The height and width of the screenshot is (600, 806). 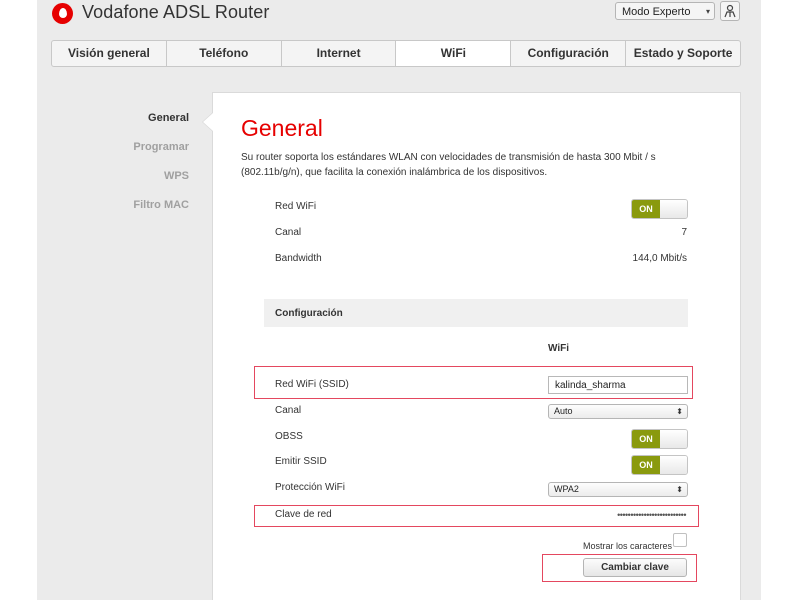 What do you see at coordinates (144, 184) in the screenshot?
I see `sidebar-item-wps: WPS` at bounding box center [144, 184].